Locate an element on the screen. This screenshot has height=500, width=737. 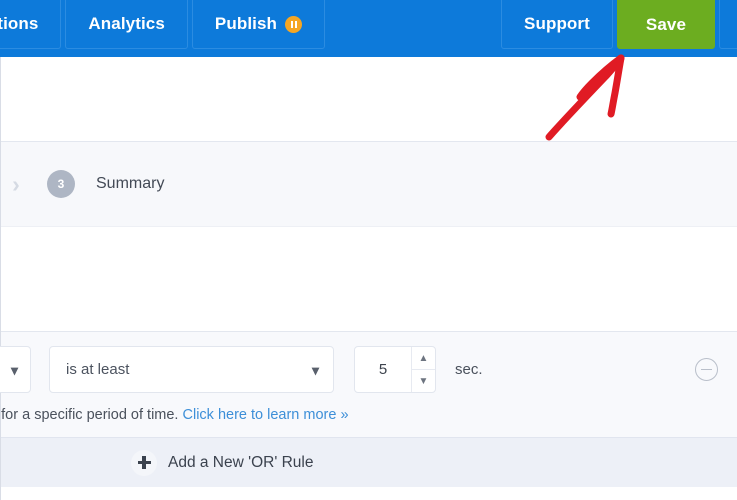
rule-band-spacer is located at coordinates (369, 430).